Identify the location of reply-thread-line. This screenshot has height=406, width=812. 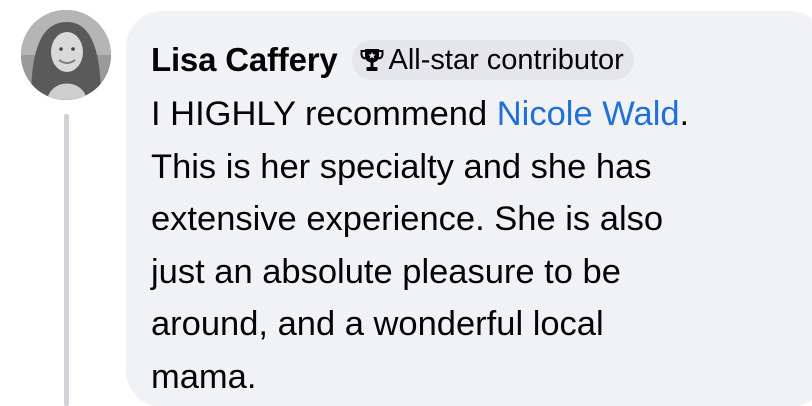
(66, 260).